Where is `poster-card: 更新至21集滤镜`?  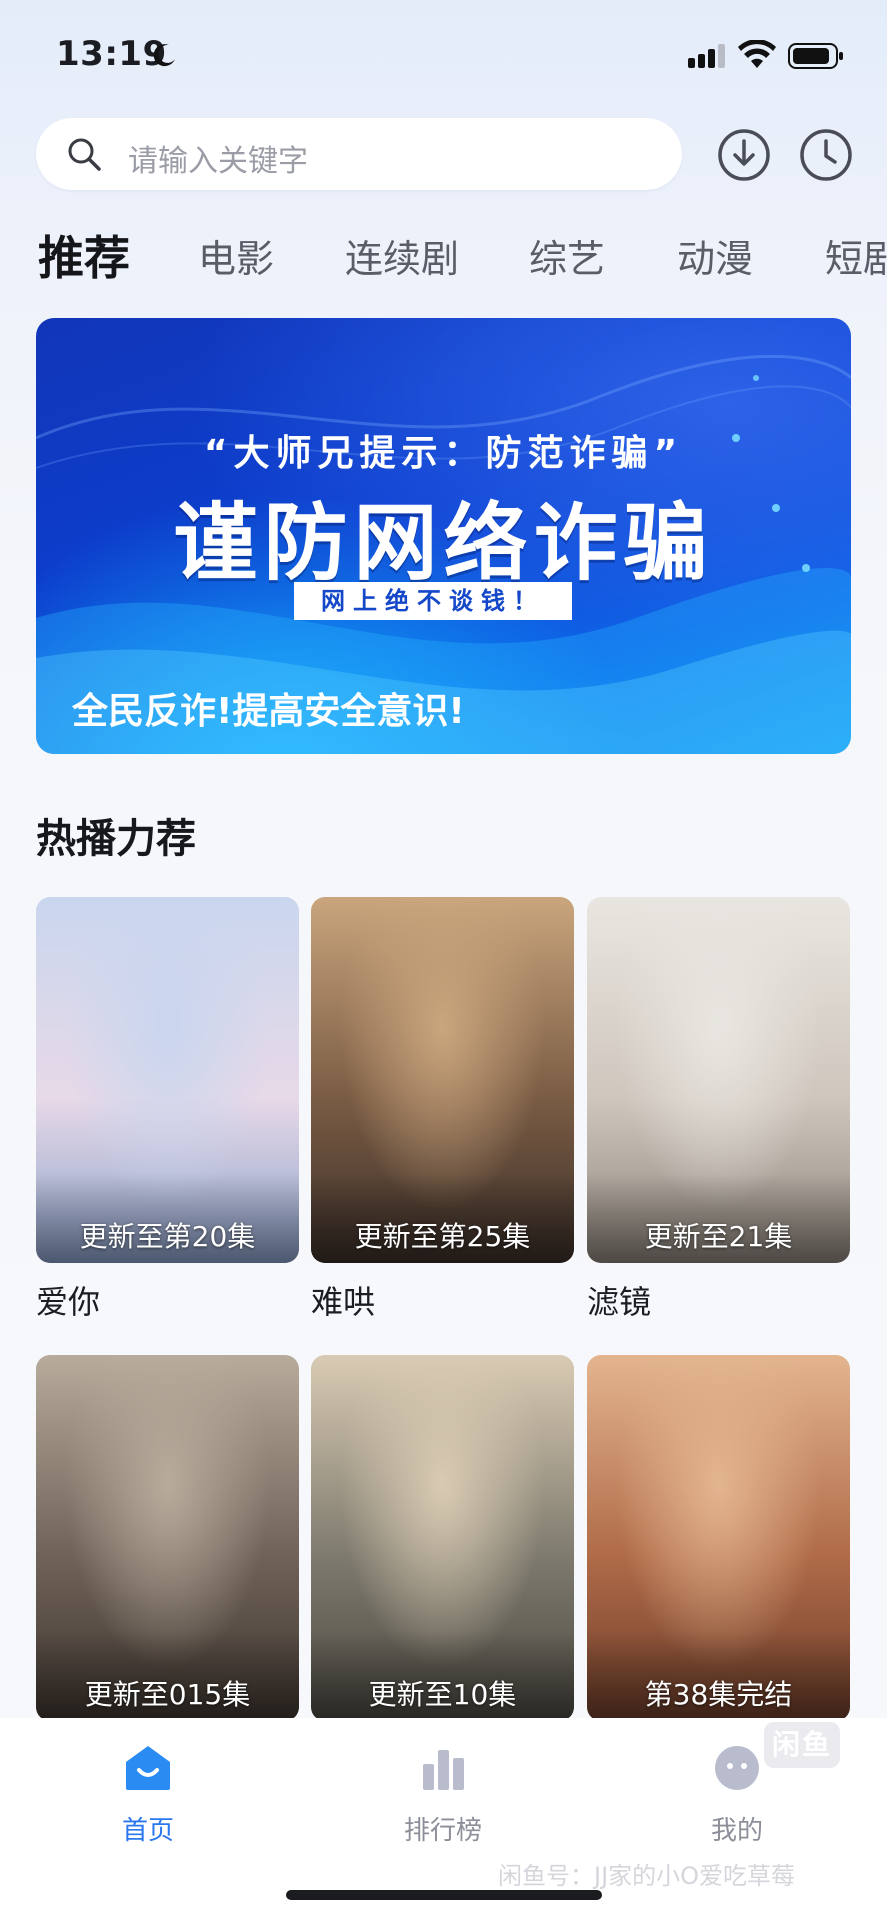
poster-card: 更新至21集滤镜 is located at coordinates (718, 1110).